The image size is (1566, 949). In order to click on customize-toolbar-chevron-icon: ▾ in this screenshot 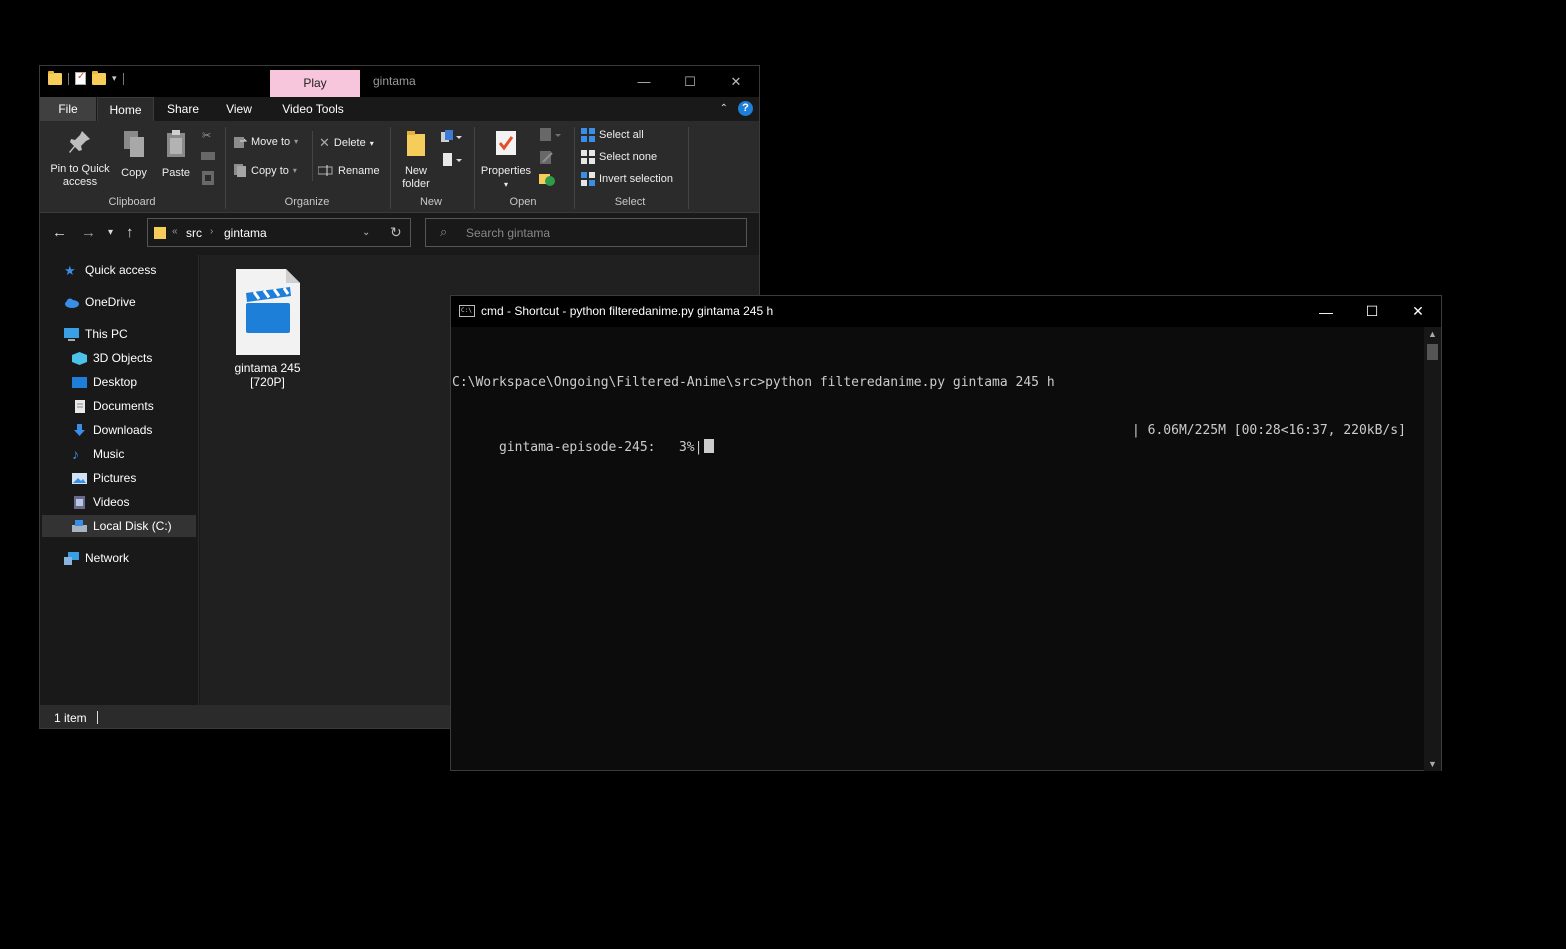, I will do `click(114, 78)`.